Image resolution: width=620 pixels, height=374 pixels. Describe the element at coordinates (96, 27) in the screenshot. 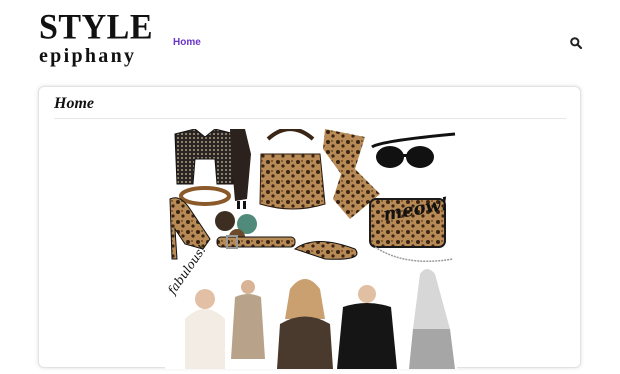

I see `logo-title: STYLE` at that location.